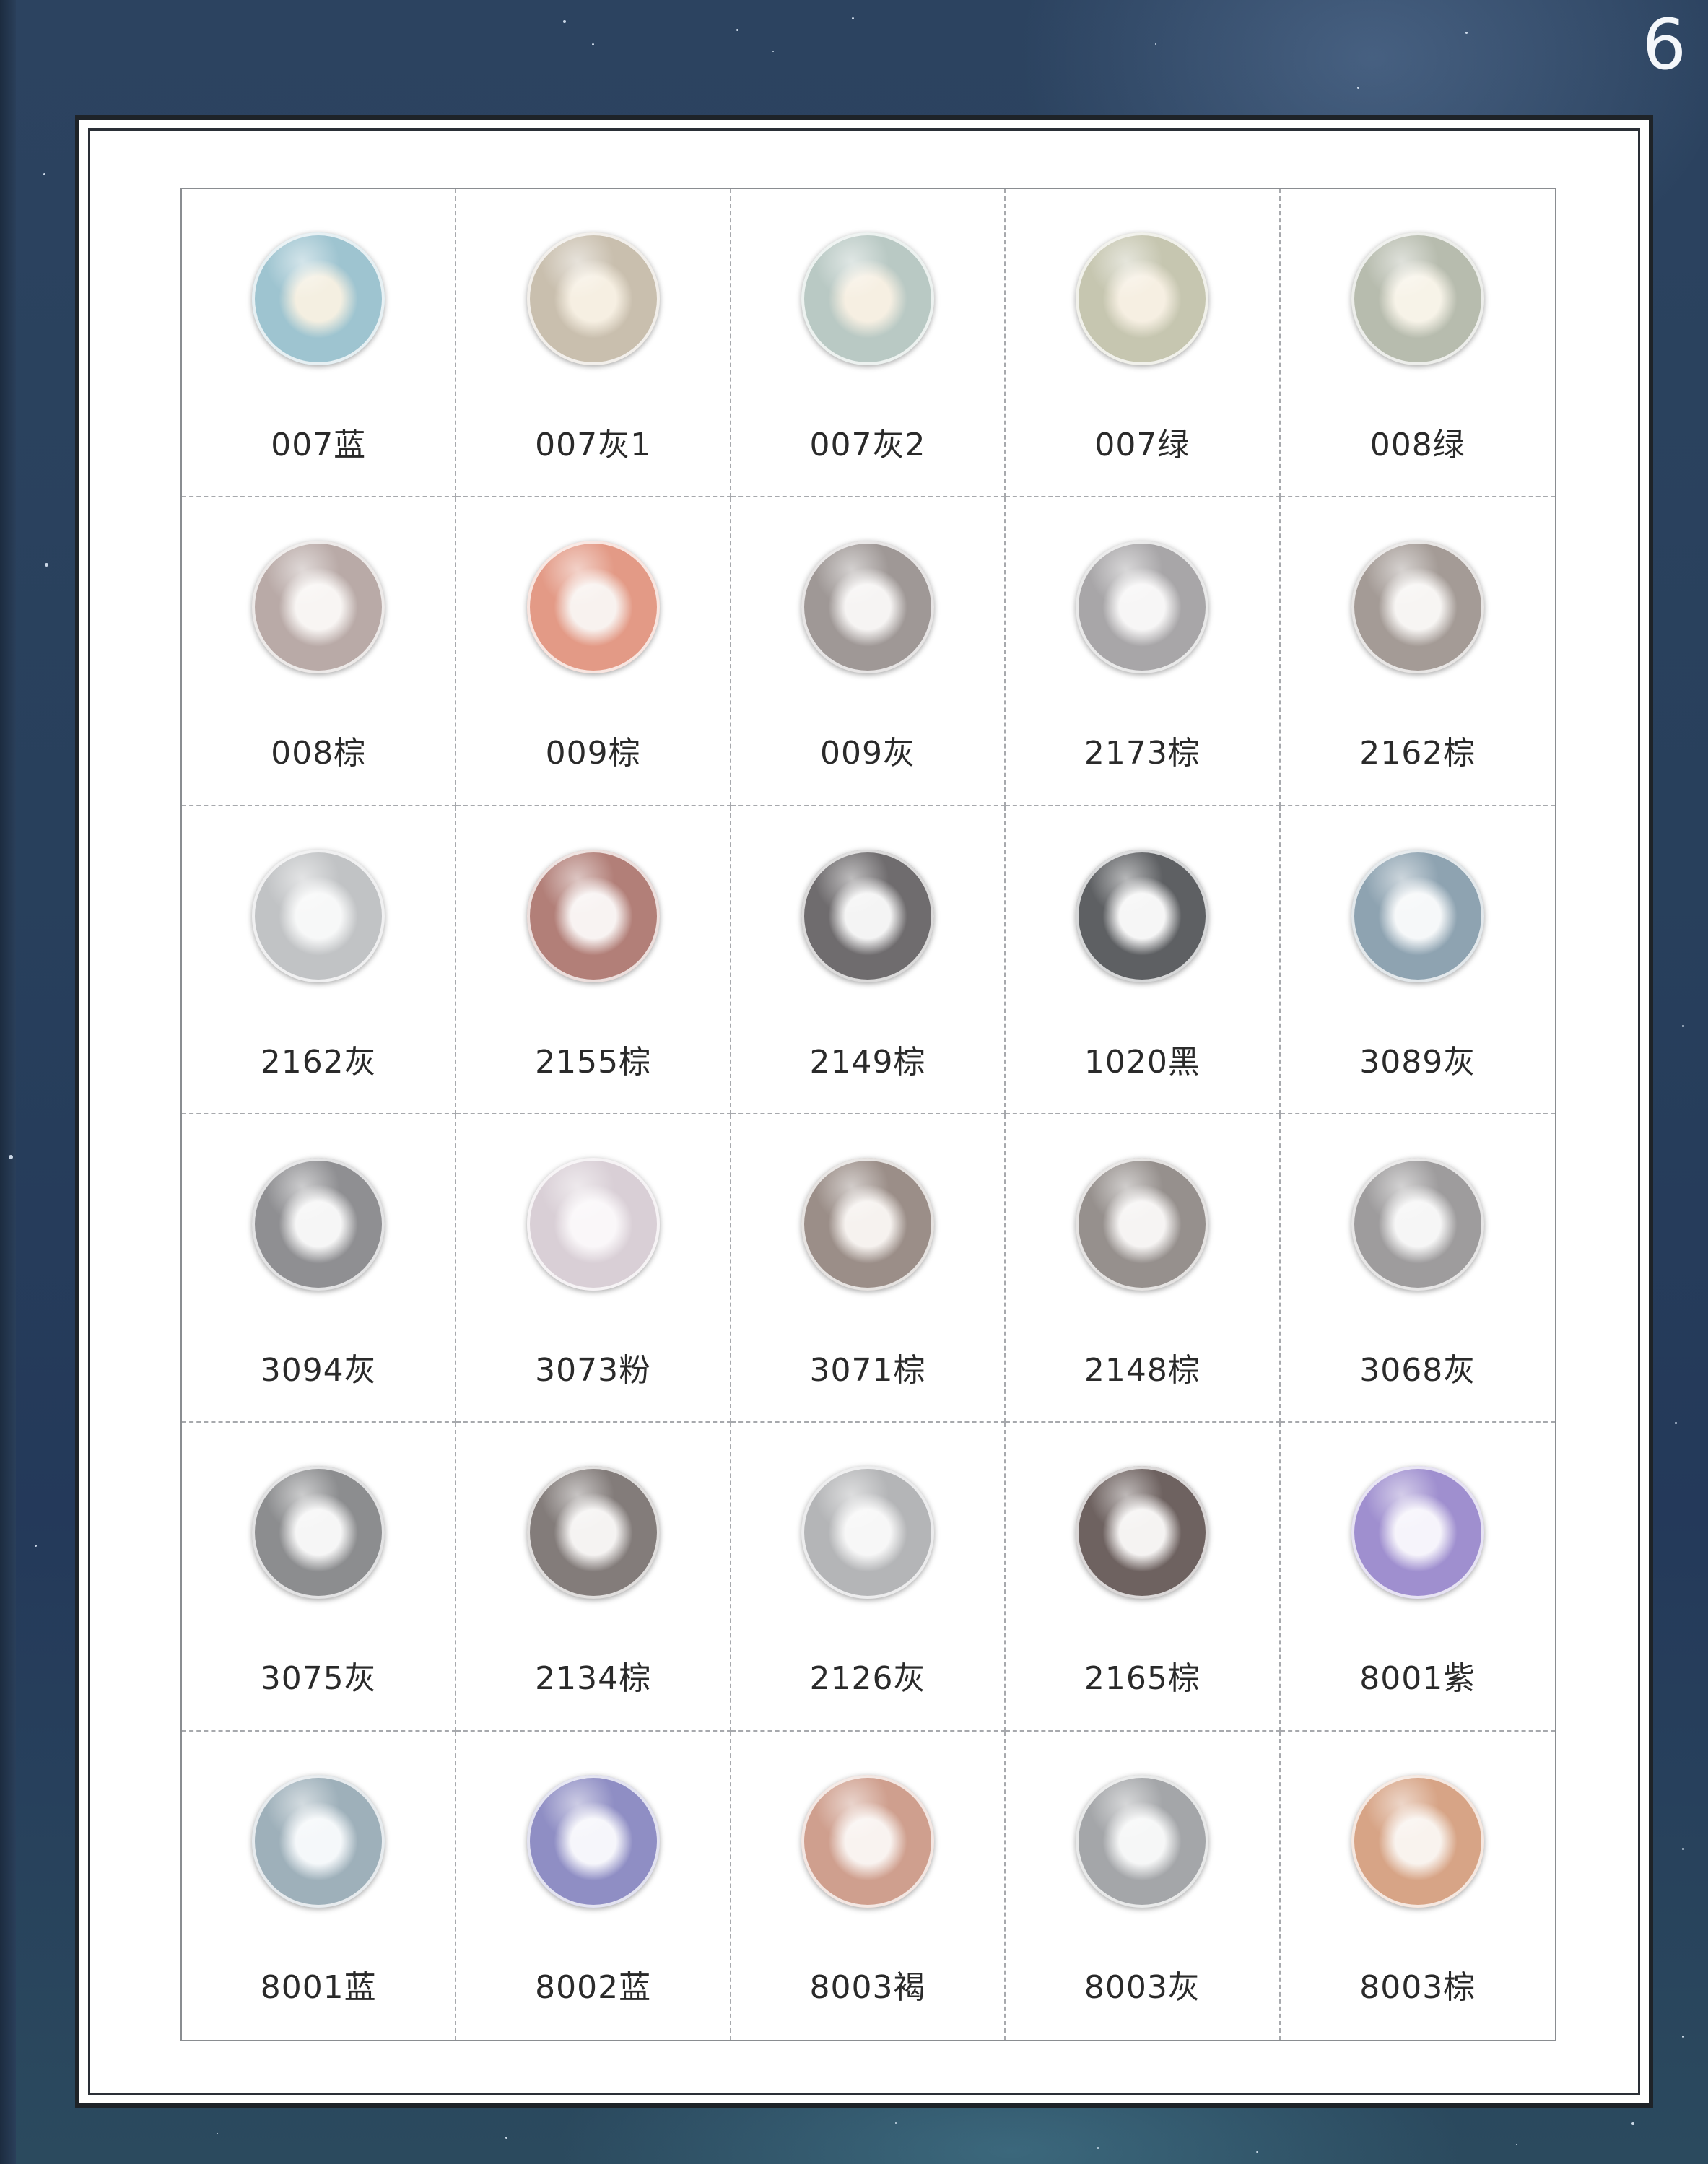 The width and height of the screenshot is (1708, 2164). Describe the element at coordinates (868, 1987) in the screenshot. I see `lens-label: 8003褐` at that location.